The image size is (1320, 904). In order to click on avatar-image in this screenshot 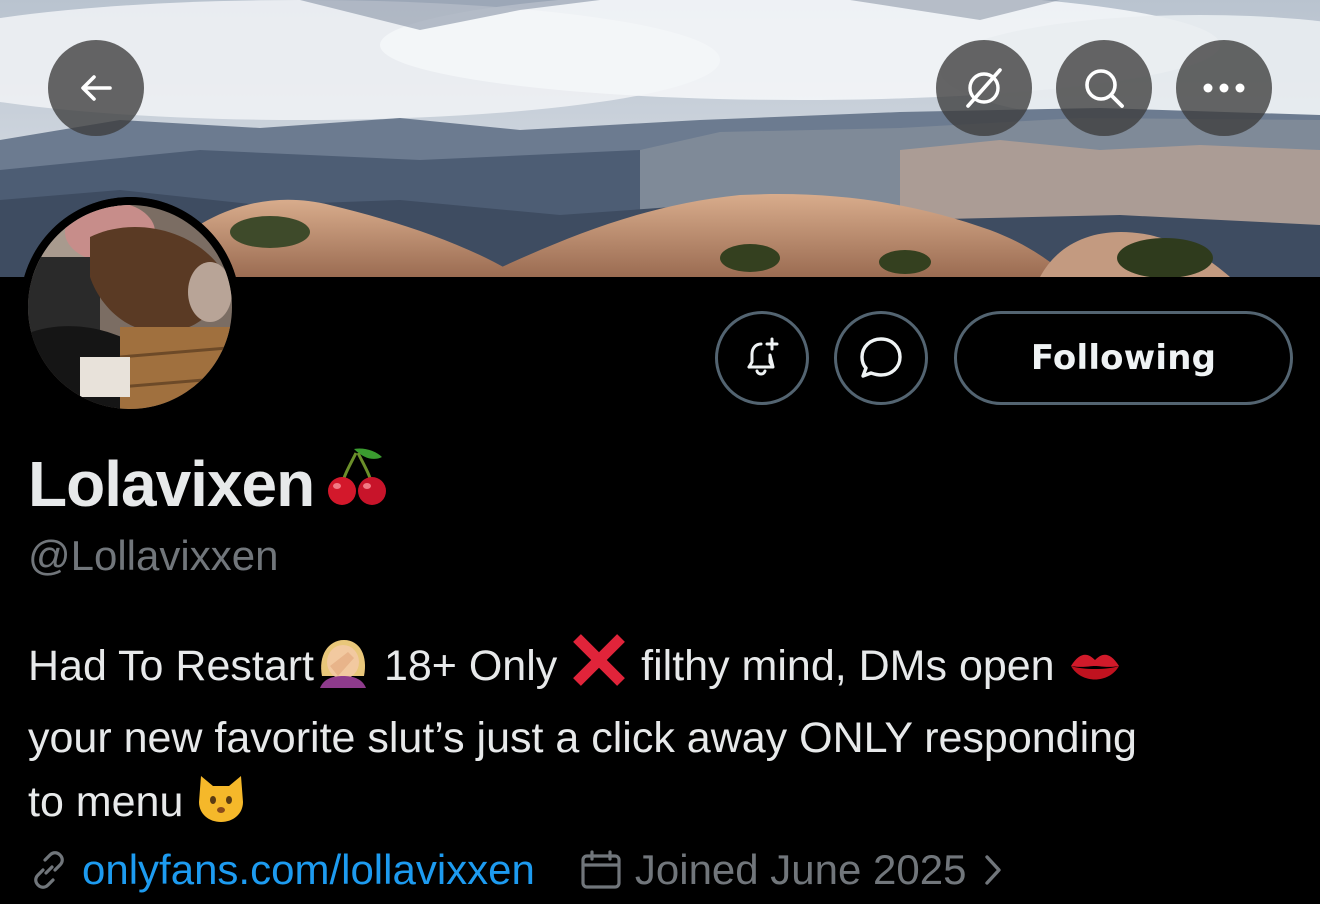, I will do `click(130, 307)`.